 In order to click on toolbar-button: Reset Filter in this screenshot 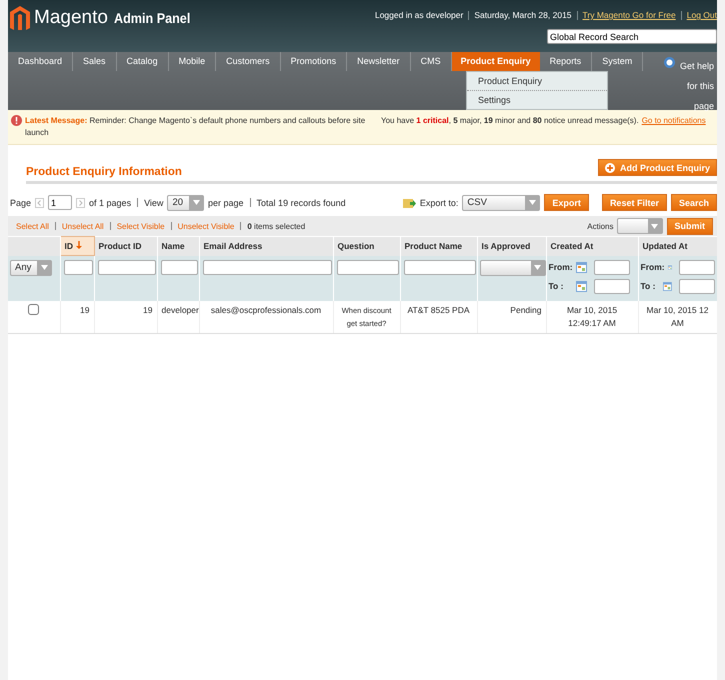, I will do `click(634, 202)`.